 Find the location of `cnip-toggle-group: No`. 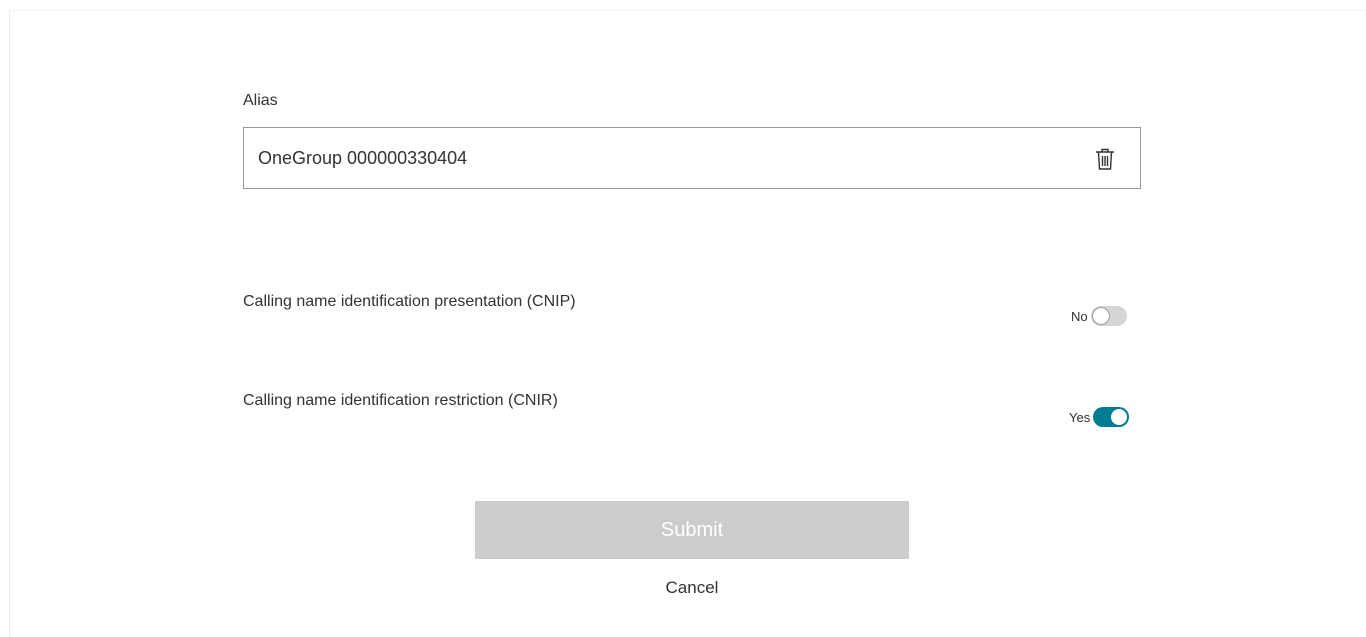

cnip-toggle-group: No is located at coordinates (1099, 316).